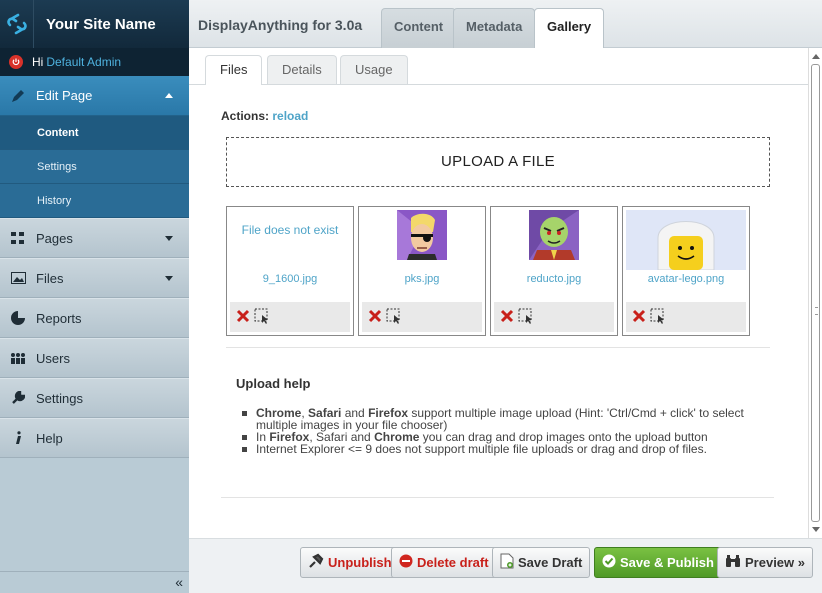 The width and height of the screenshot is (822, 593). I want to click on sidebar-subitem-label: Settings, so click(57, 166).